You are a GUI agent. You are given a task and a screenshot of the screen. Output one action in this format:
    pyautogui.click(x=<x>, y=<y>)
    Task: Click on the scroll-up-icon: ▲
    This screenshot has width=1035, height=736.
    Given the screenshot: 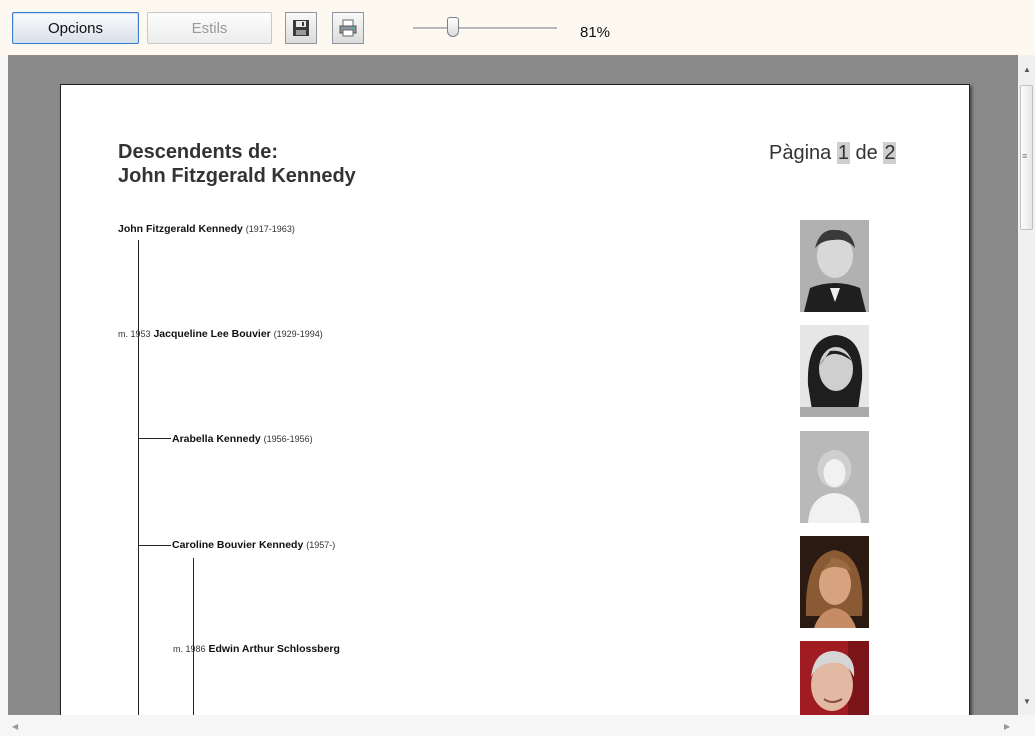 What is the action you would take?
    pyautogui.click(x=1027, y=69)
    